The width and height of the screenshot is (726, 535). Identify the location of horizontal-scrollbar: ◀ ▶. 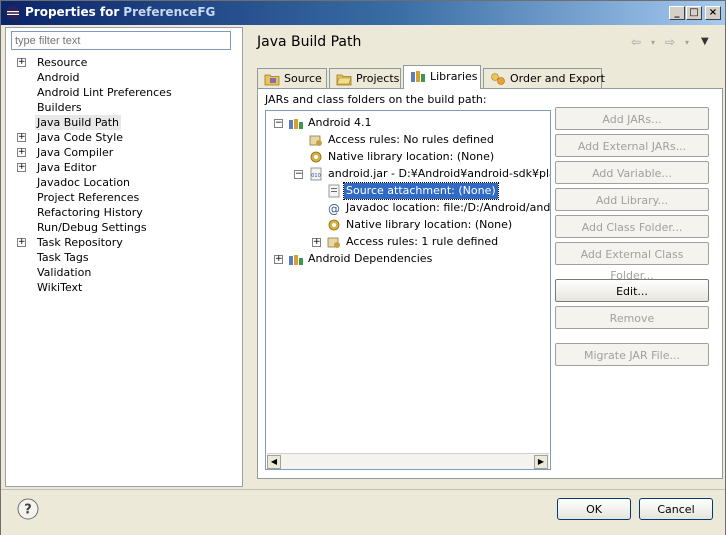
(408, 461).